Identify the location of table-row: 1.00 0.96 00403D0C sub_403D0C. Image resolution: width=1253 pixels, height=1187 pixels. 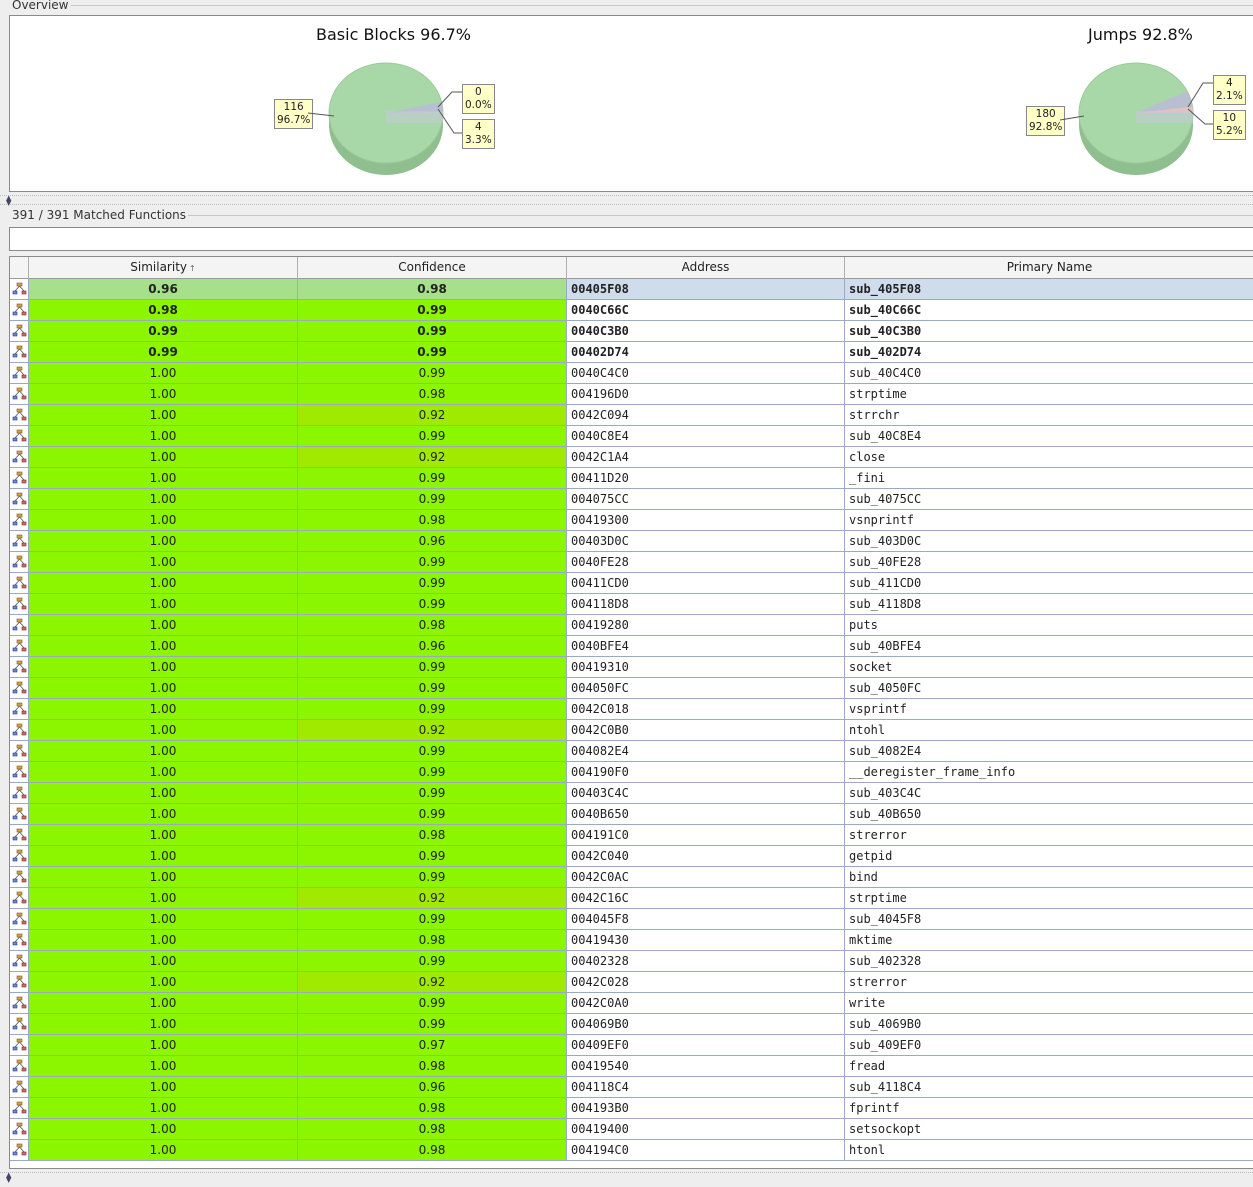
(631, 541).